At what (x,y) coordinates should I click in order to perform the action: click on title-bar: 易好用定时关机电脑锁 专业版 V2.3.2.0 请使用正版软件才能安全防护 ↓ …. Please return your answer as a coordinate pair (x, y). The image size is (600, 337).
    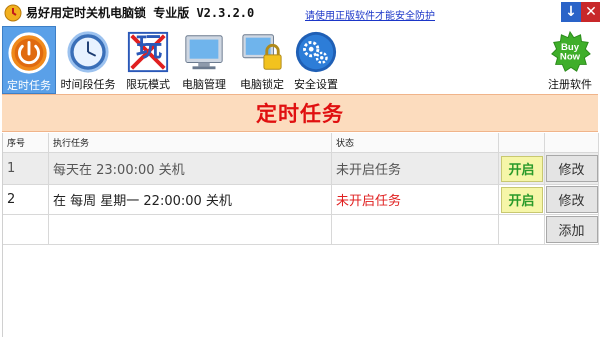
    Looking at the image, I should click on (300, 13).